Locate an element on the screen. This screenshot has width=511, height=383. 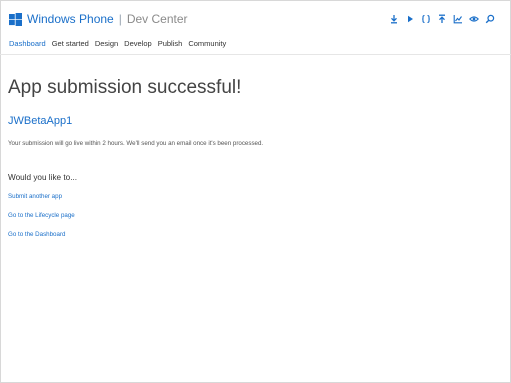
page-title: App submission successful! is located at coordinates (125, 87).